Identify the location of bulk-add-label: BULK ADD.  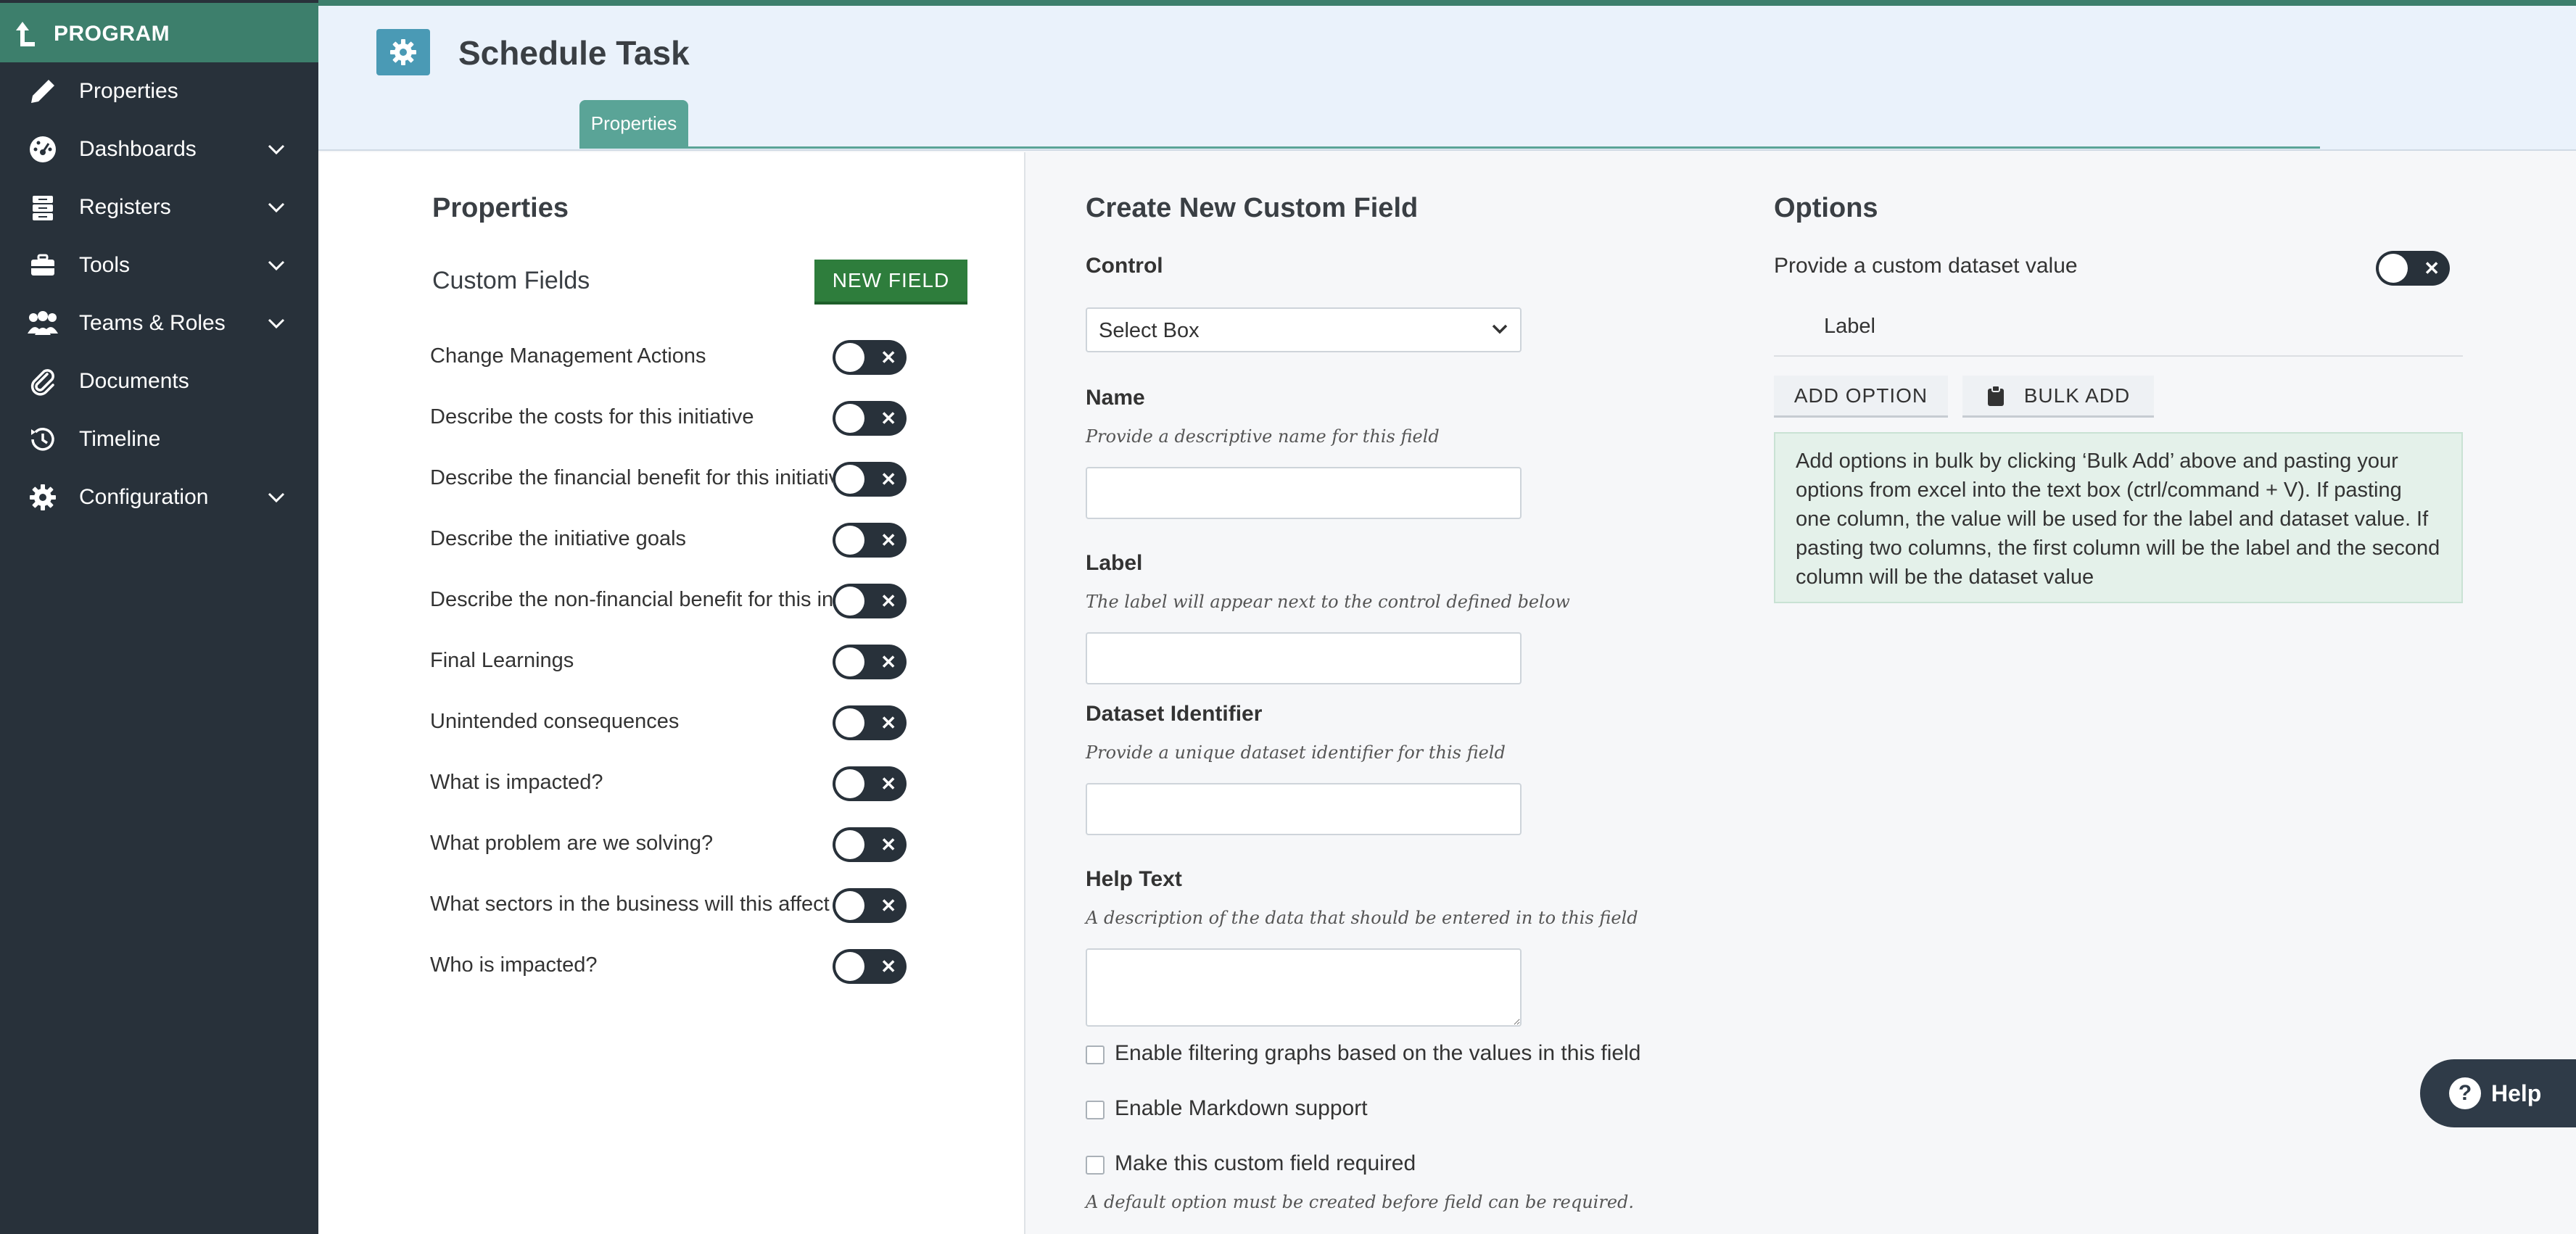
(2077, 395).